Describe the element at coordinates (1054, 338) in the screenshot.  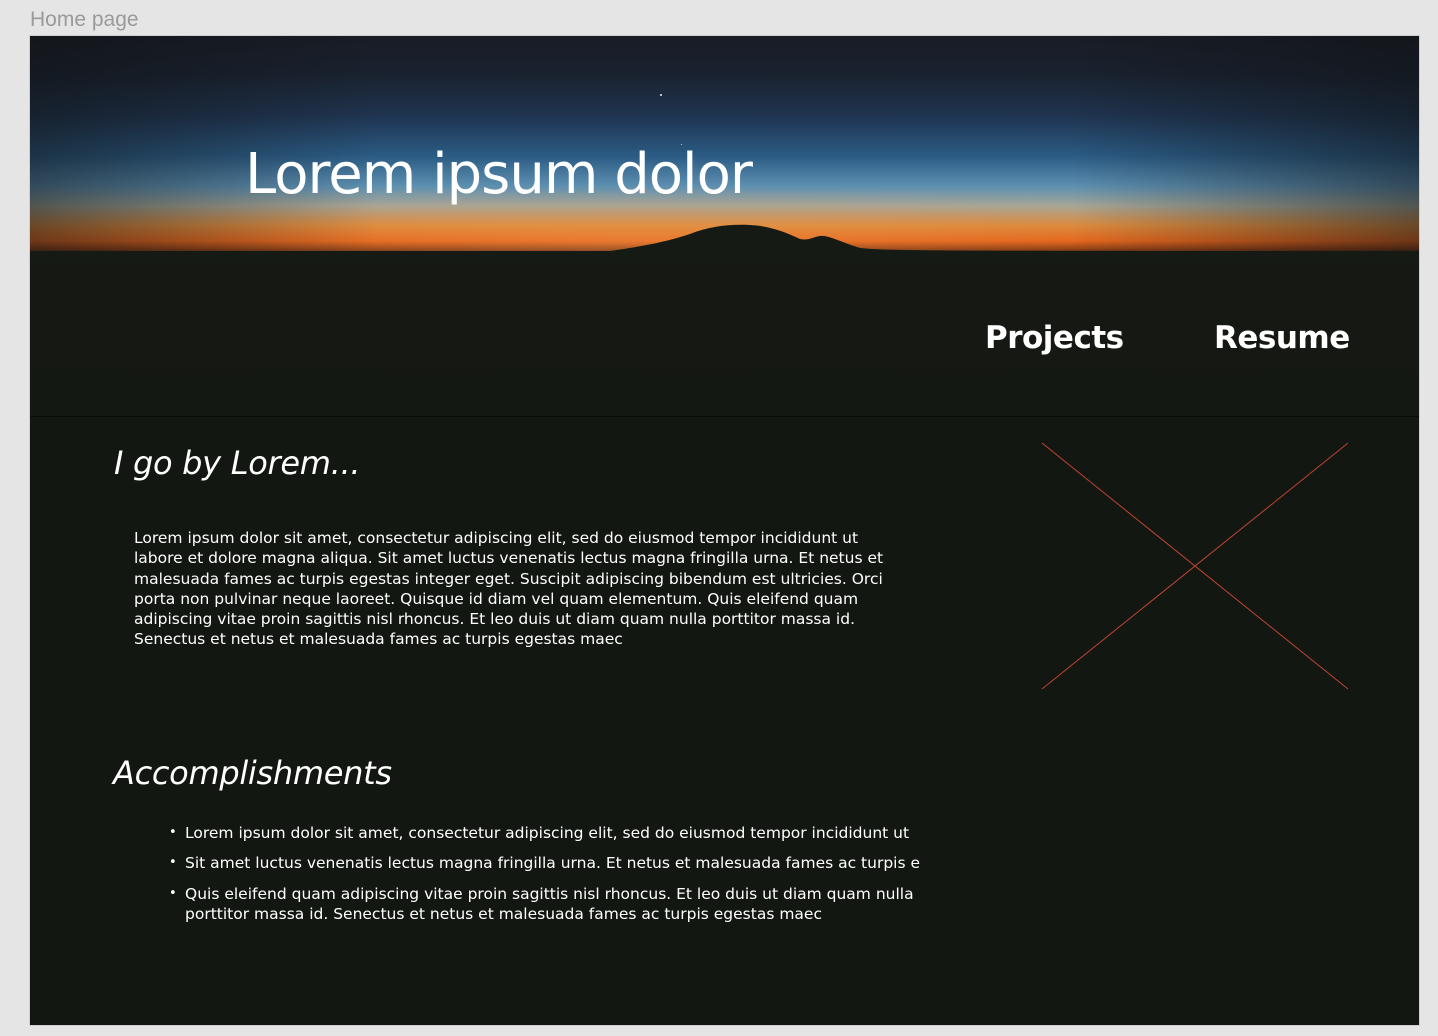
I see `nav-link-projects: Projects` at that location.